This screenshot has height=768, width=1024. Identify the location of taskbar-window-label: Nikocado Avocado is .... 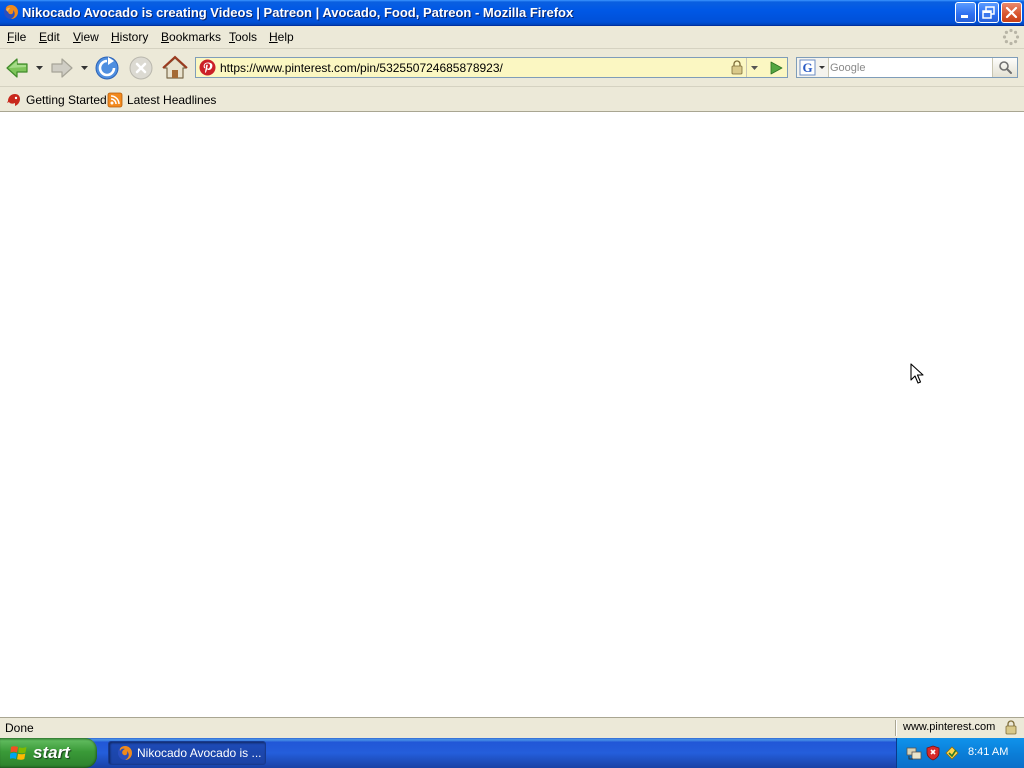
(199, 753).